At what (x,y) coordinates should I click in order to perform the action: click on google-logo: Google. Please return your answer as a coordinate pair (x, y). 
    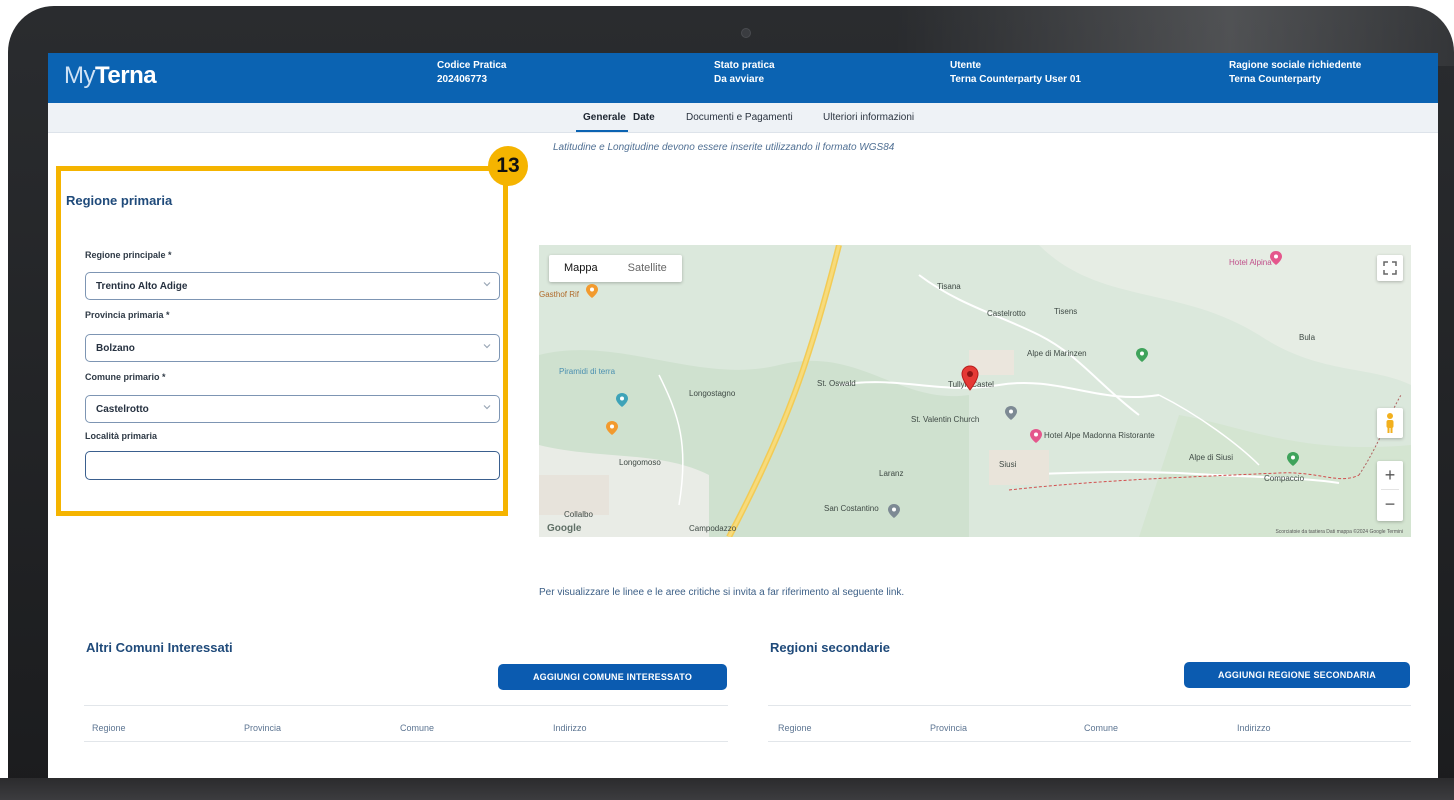
    Looking at the image, I should click on (564, 528).